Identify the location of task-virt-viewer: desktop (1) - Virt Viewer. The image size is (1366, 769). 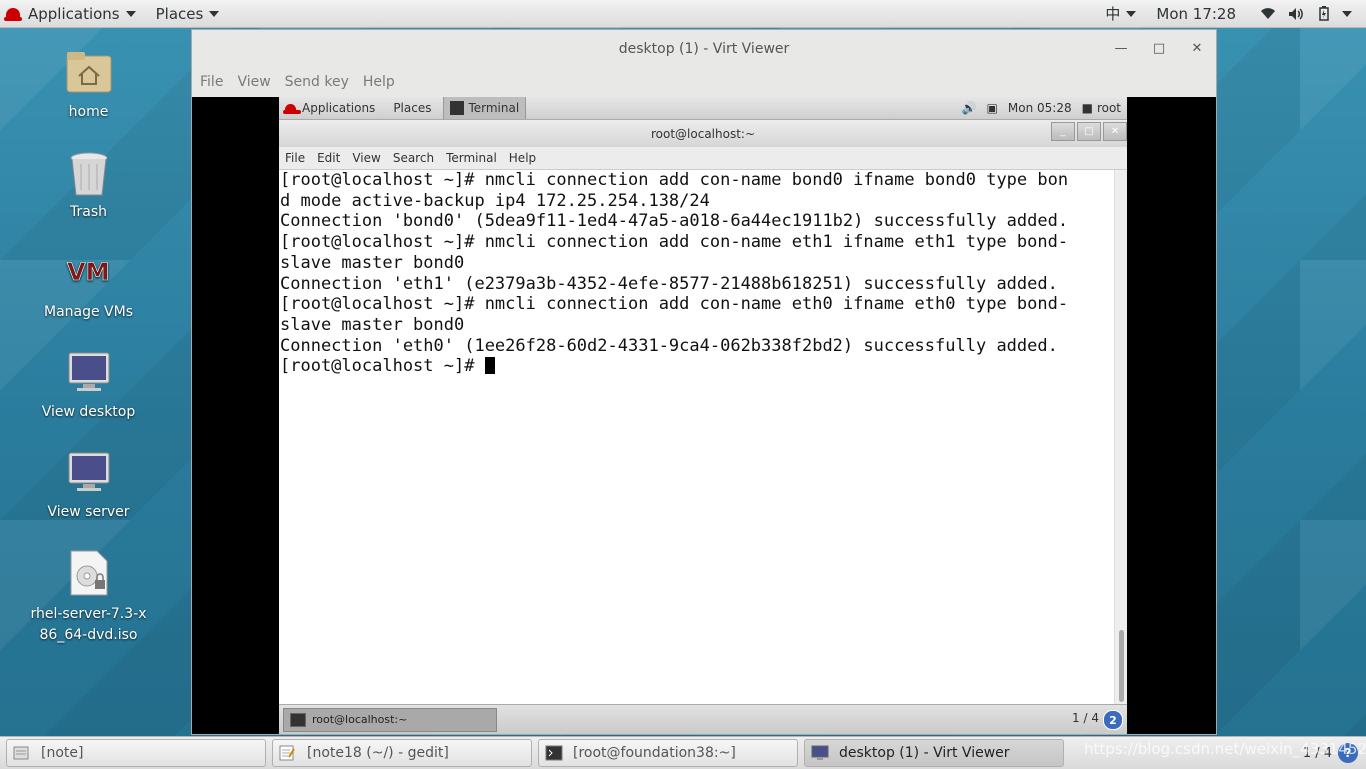
(934, 753).